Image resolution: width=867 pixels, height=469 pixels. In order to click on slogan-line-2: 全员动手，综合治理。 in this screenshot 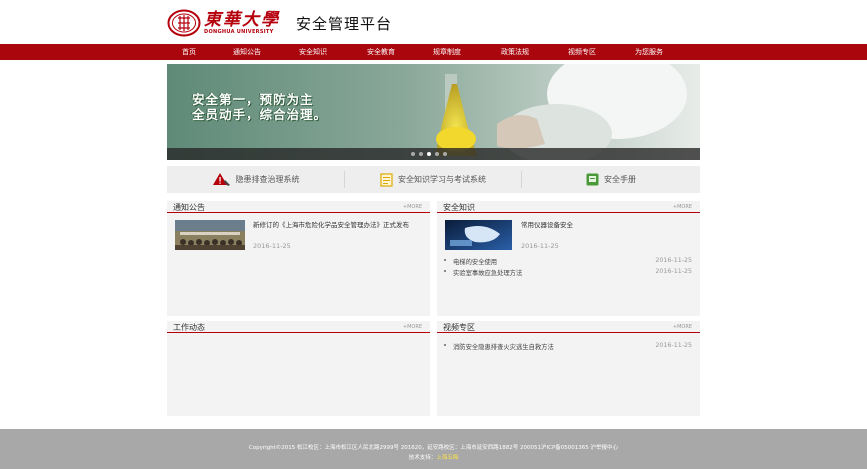, I will do `click(260, 114)`.